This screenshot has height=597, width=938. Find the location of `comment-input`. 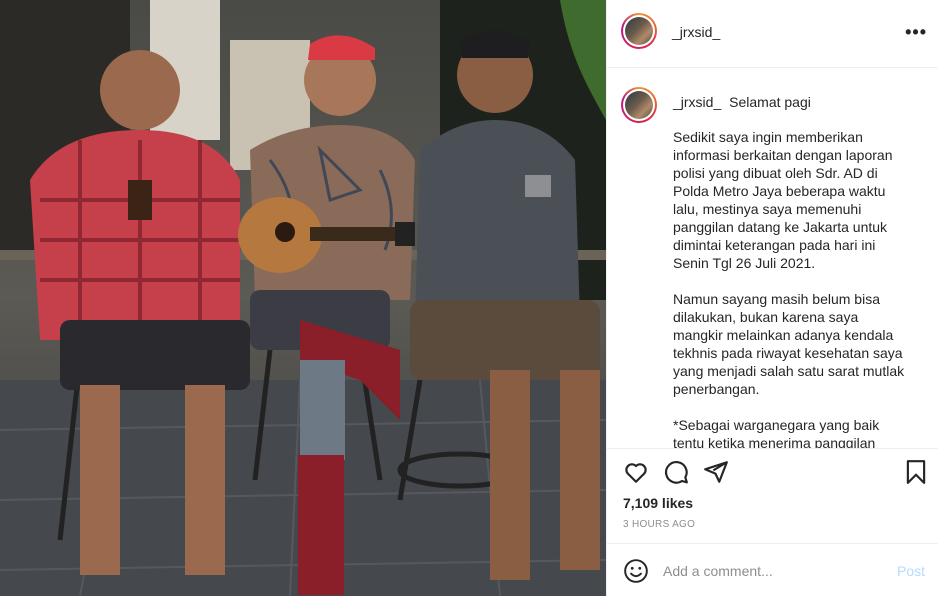

comment-input is located at coordinates (773, 571).